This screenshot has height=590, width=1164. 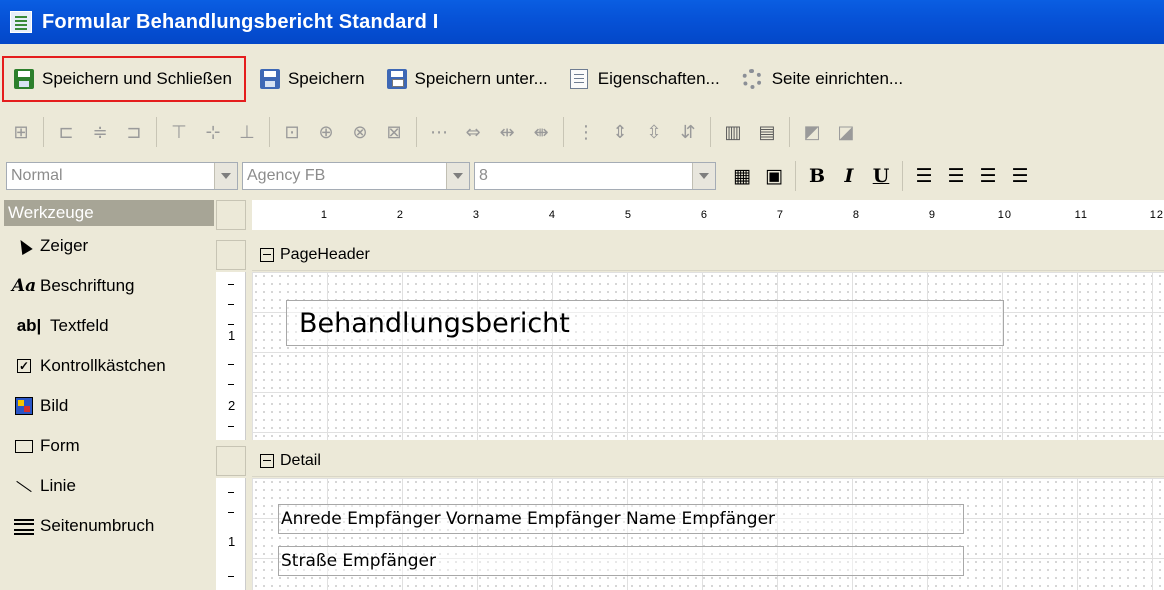 What do you see at coordinates (232, 335) in the screenshot?
I see `ruler-number: 1` at bounding box center [232, 335].